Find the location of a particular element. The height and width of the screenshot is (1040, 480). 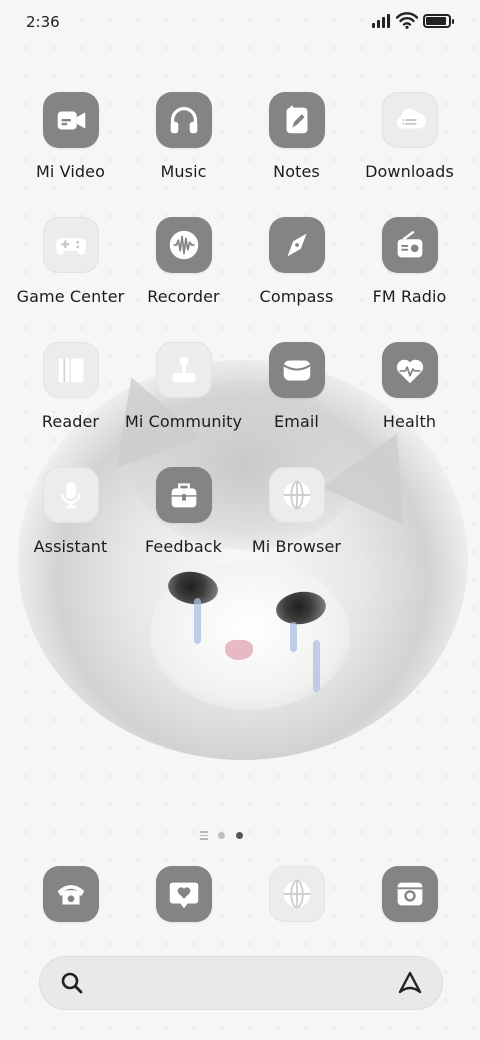

microphone-icon is located at coordinates (70, 495).